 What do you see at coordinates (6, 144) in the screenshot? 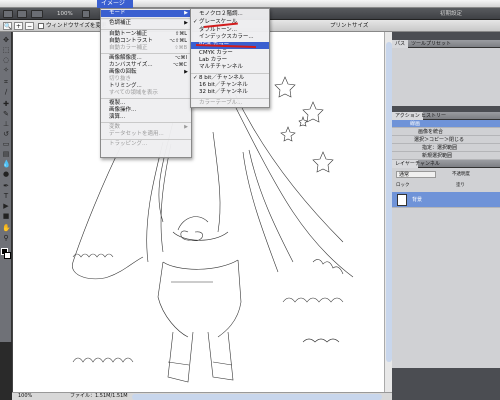
I see `eraser-tool-icon: ▭` at bounding box center [6, 144].